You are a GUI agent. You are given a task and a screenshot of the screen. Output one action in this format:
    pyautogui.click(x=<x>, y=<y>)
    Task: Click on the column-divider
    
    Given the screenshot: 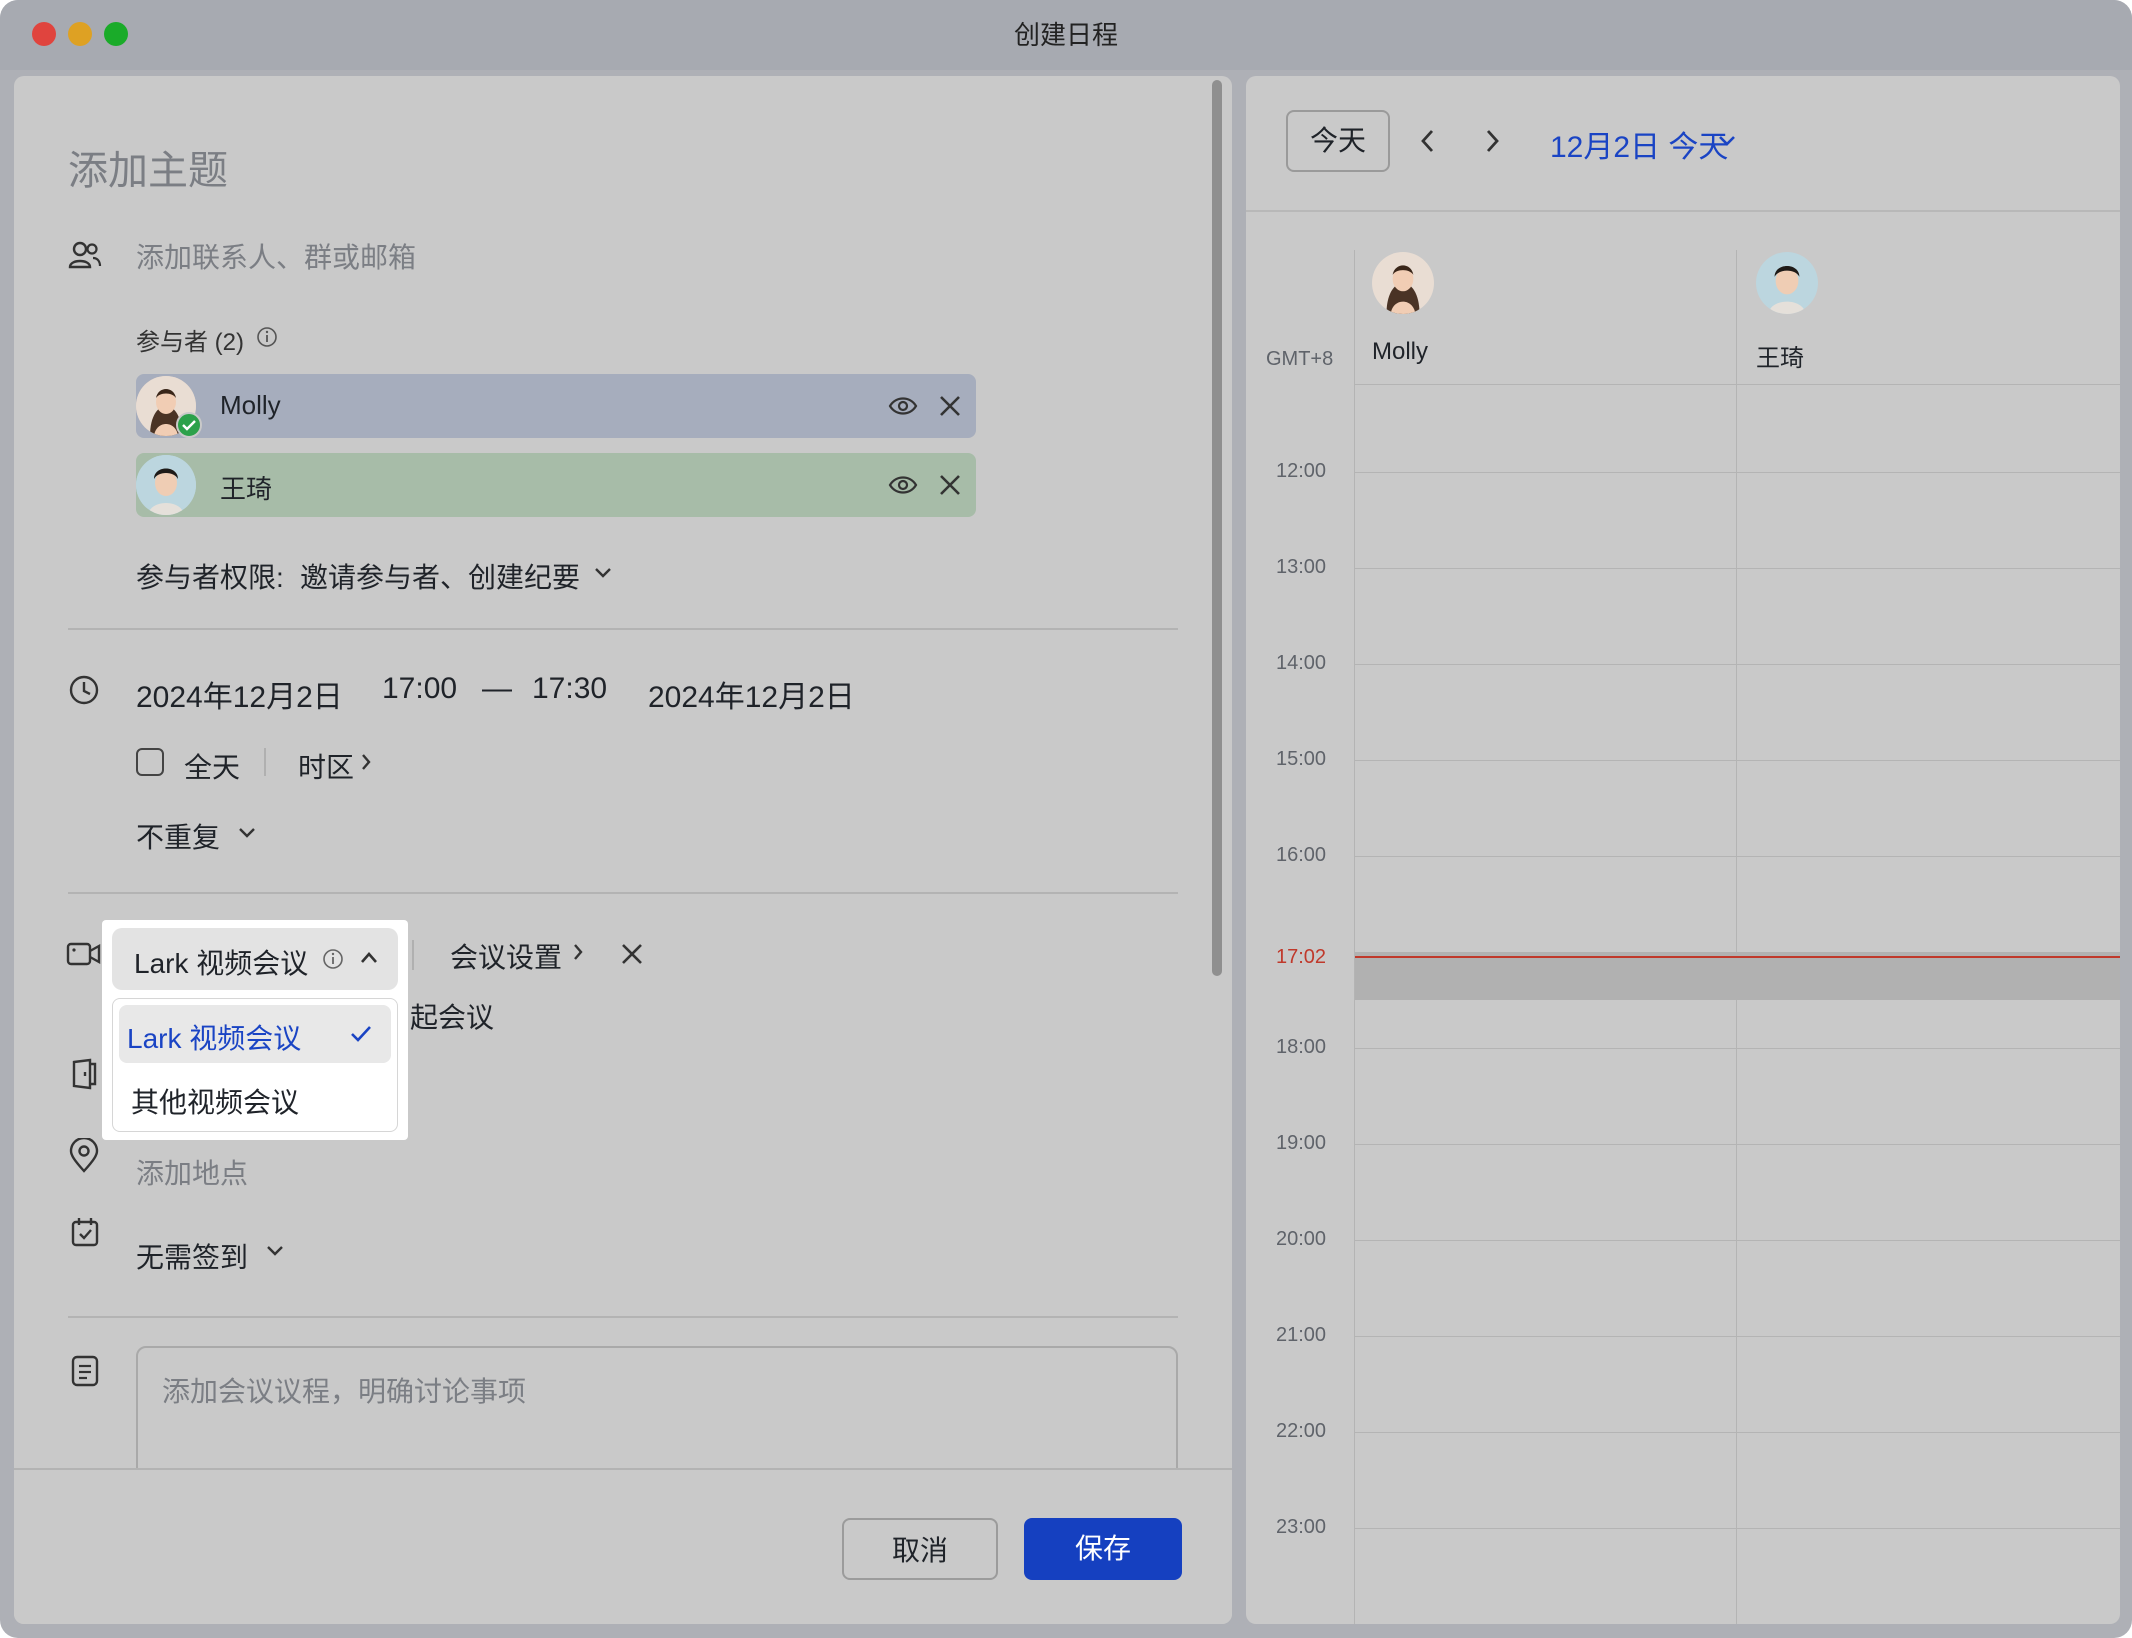 What is the action you would take?
    pyautogui.click(x=1736, y=937)
    